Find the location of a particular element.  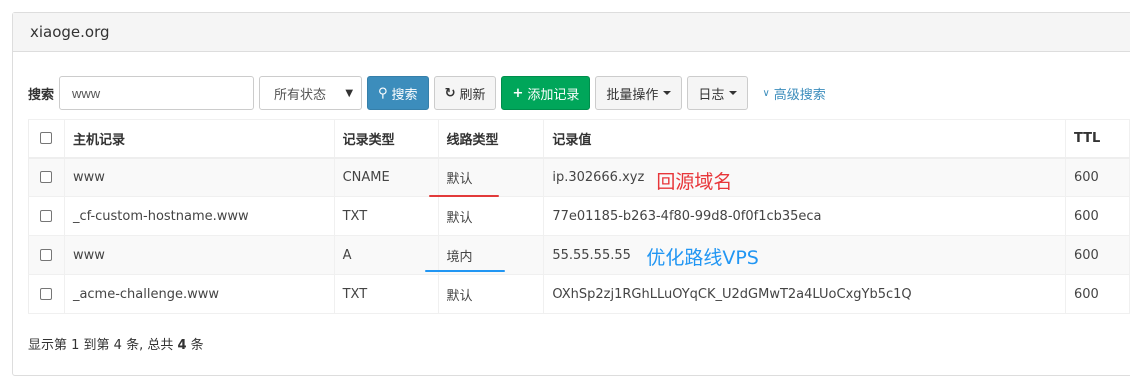

blue-underline-mark is located at coordinates (464, 271).